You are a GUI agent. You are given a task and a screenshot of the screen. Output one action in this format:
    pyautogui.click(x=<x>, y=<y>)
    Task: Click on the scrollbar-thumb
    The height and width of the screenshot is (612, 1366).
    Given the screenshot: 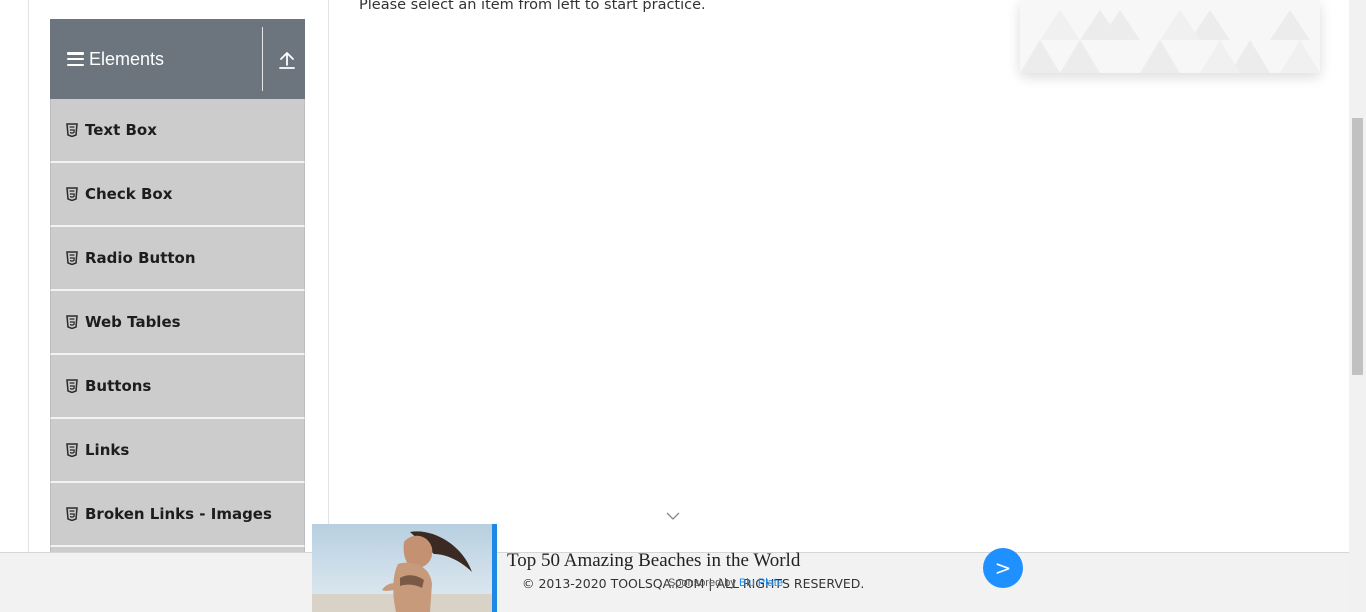 What is the action you would take?
    pyautogui.click(x=1357, y=246)
    